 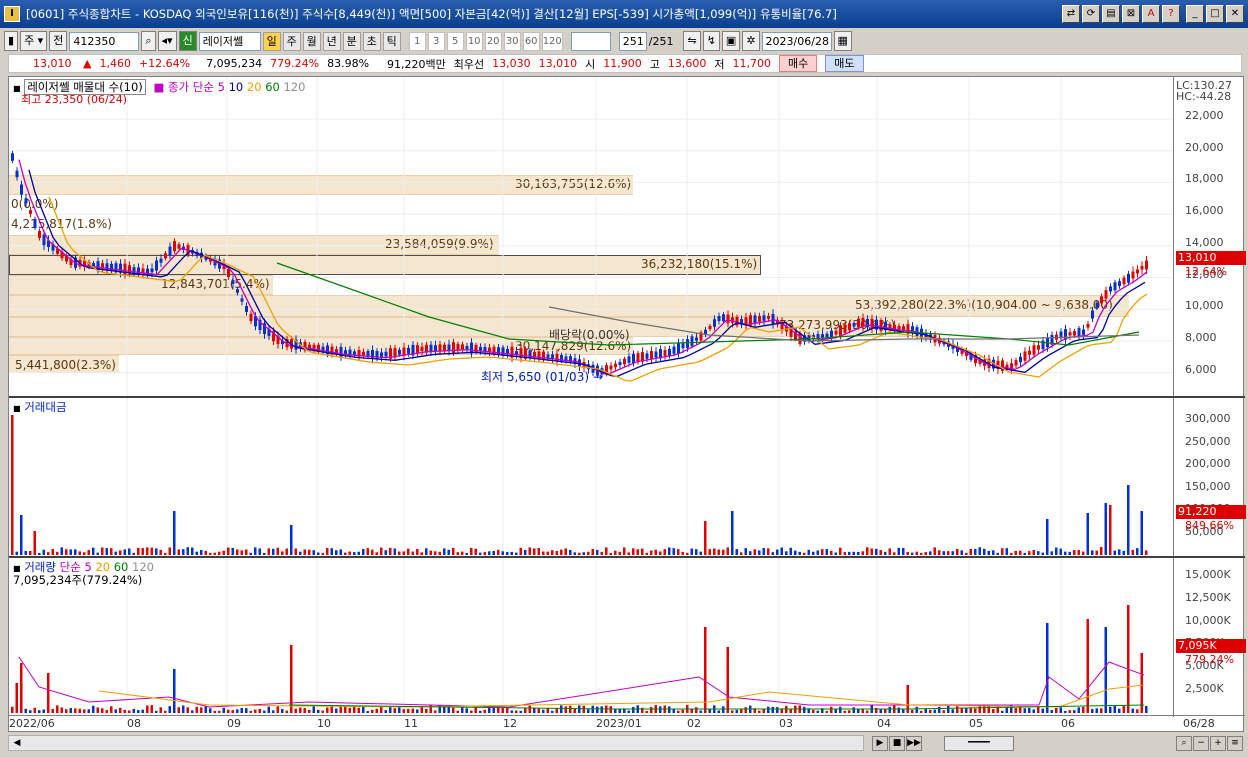 What do you see at coordinates (731, 41) in the screenshot?
I see `disk-icon: ▣` at bounding box center [731, 41].